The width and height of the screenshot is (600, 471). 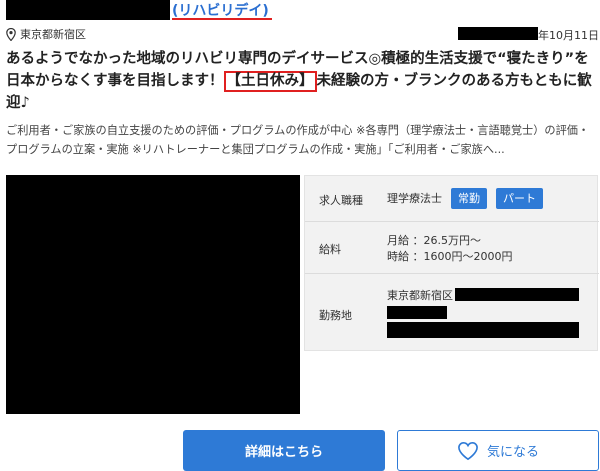 I want to click on salary-hourly: 時給 ：1600円～2000円, so click(x=450, y=256).